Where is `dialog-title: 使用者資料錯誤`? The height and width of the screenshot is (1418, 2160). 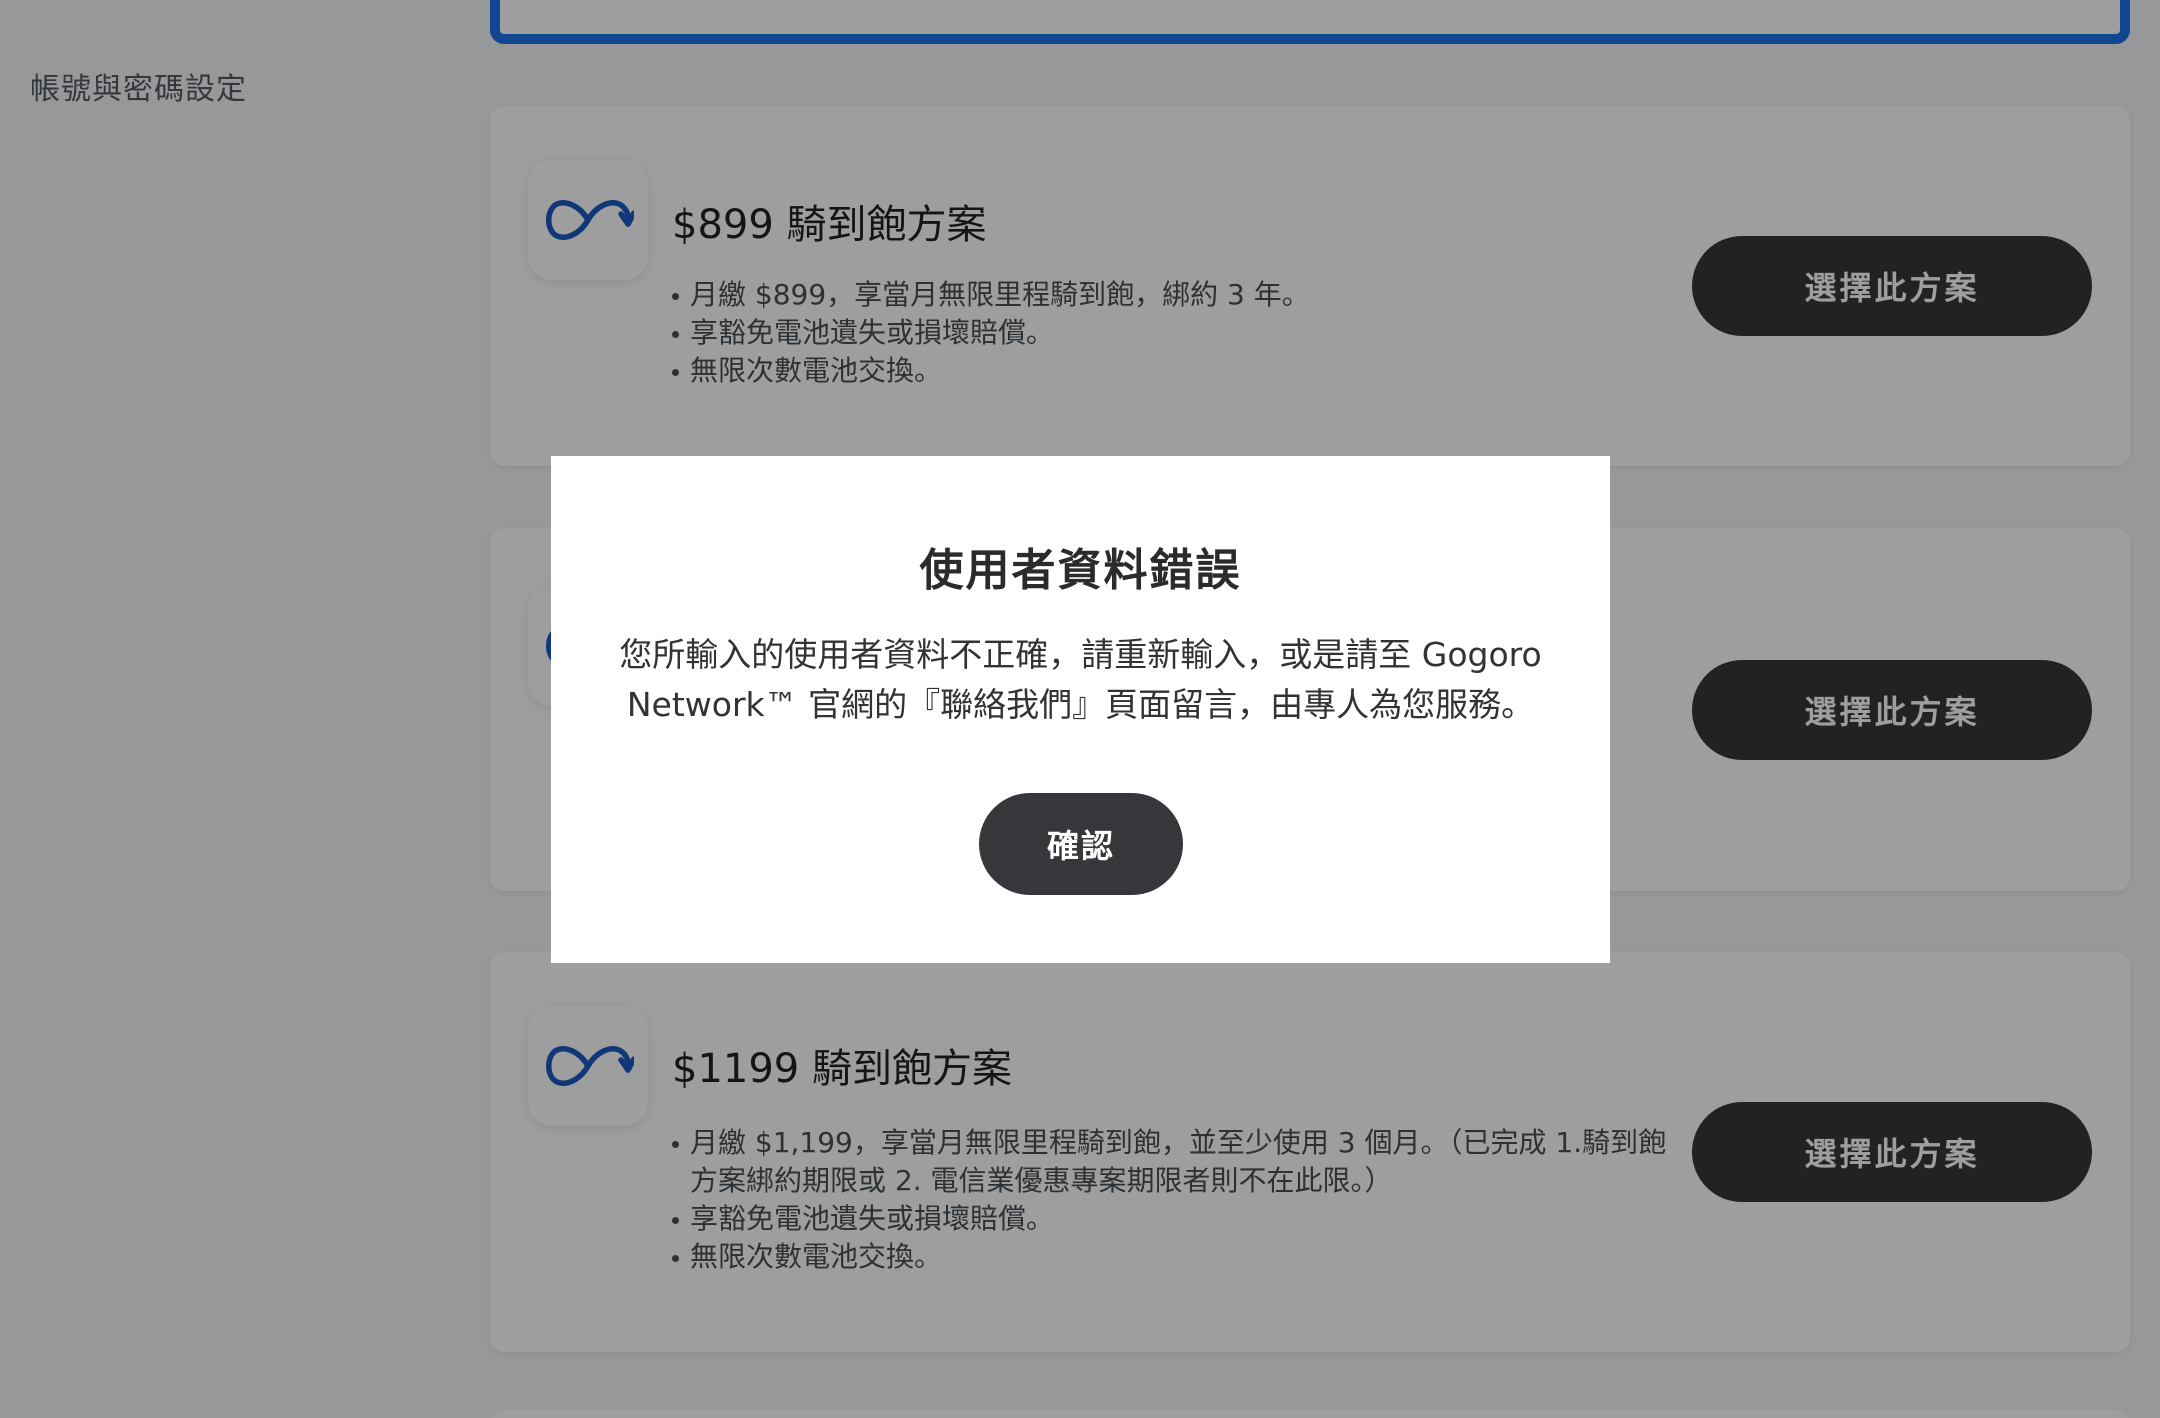
dialog-title: 使用者資料錯誤 is located at coordinates (1080, 570).